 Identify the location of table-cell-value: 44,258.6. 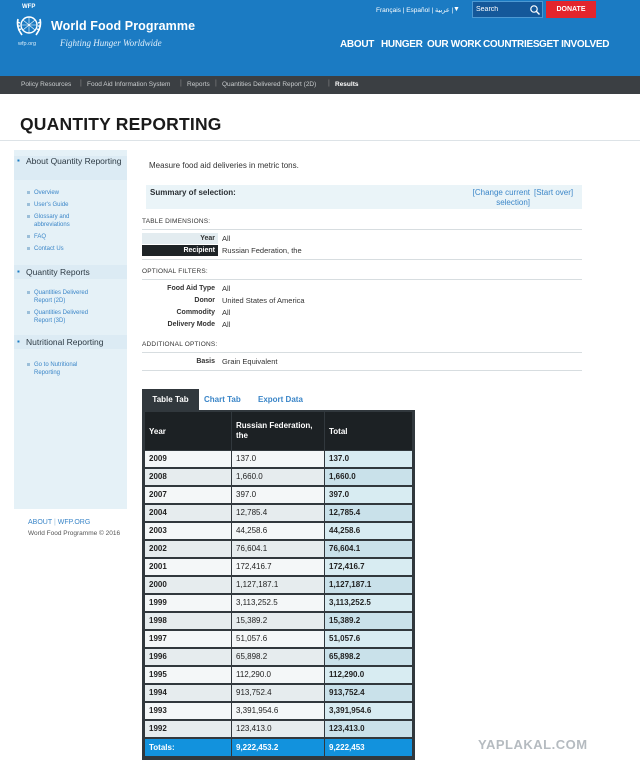
(278, 531).